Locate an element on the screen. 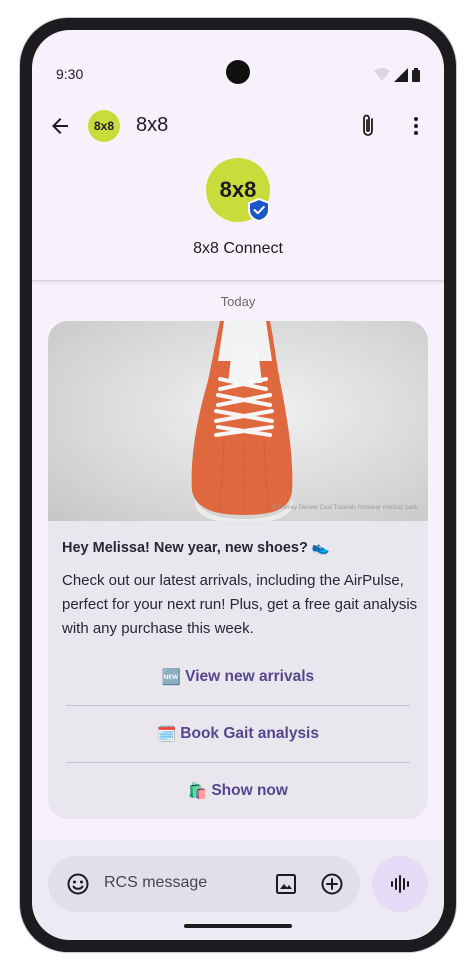  wifi-icon is located at coordinates (382, 74).